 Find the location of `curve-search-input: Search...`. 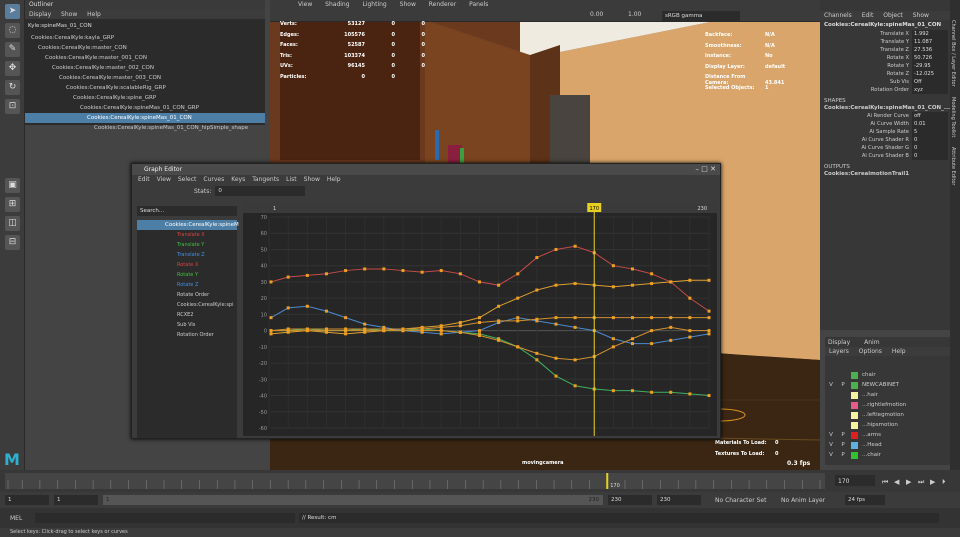

curve-search-input: Search... is located at coordinates (187, 211).